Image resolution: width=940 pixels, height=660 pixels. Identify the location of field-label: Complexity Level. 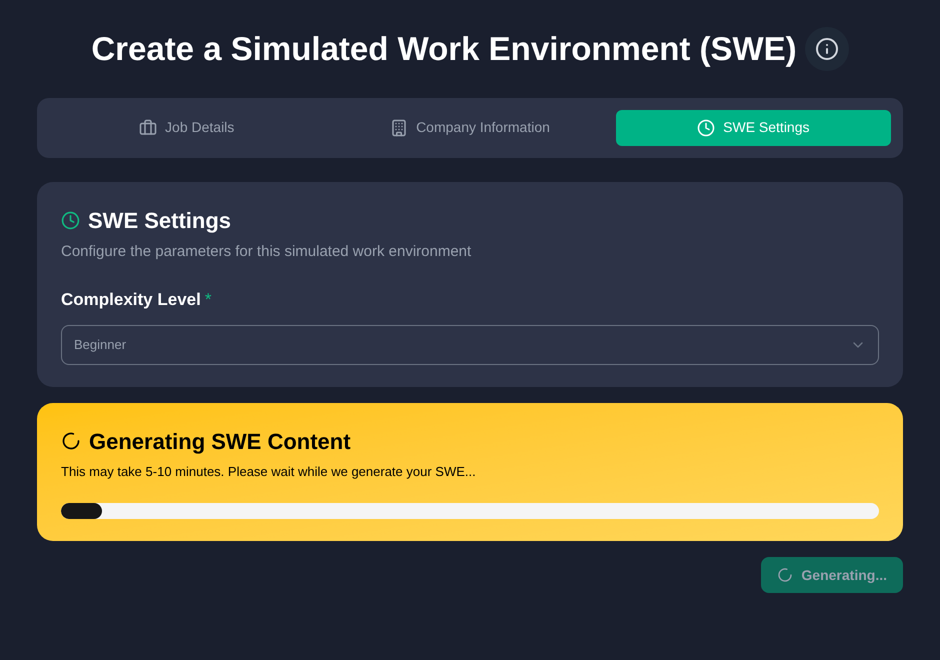
(131, 300).